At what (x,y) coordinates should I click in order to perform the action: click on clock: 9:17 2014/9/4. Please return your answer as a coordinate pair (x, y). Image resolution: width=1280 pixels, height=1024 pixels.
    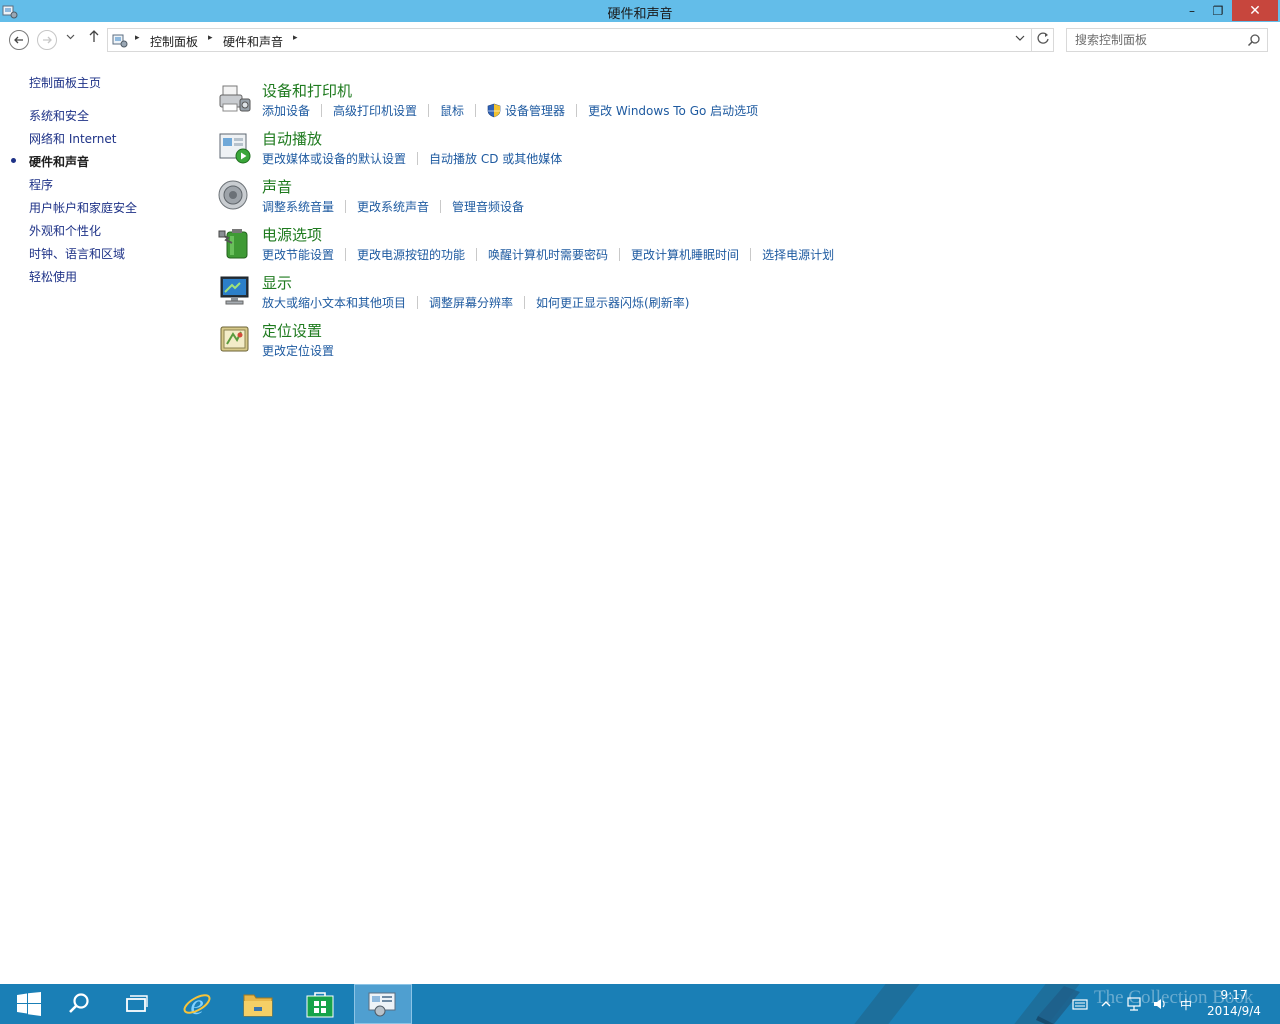
    Looking at the image, I should click on (1234, 1003).